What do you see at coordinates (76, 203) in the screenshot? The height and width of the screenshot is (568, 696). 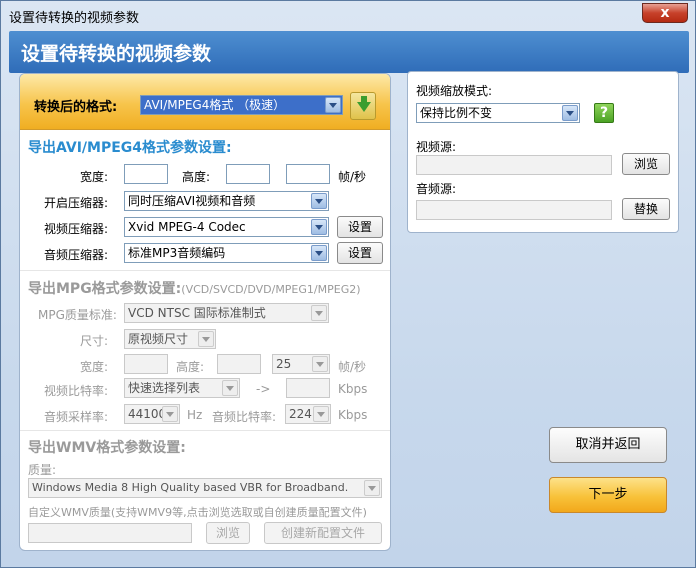 I see `compressor-label: 开启压缩器:` at bounding box center [76, 203].